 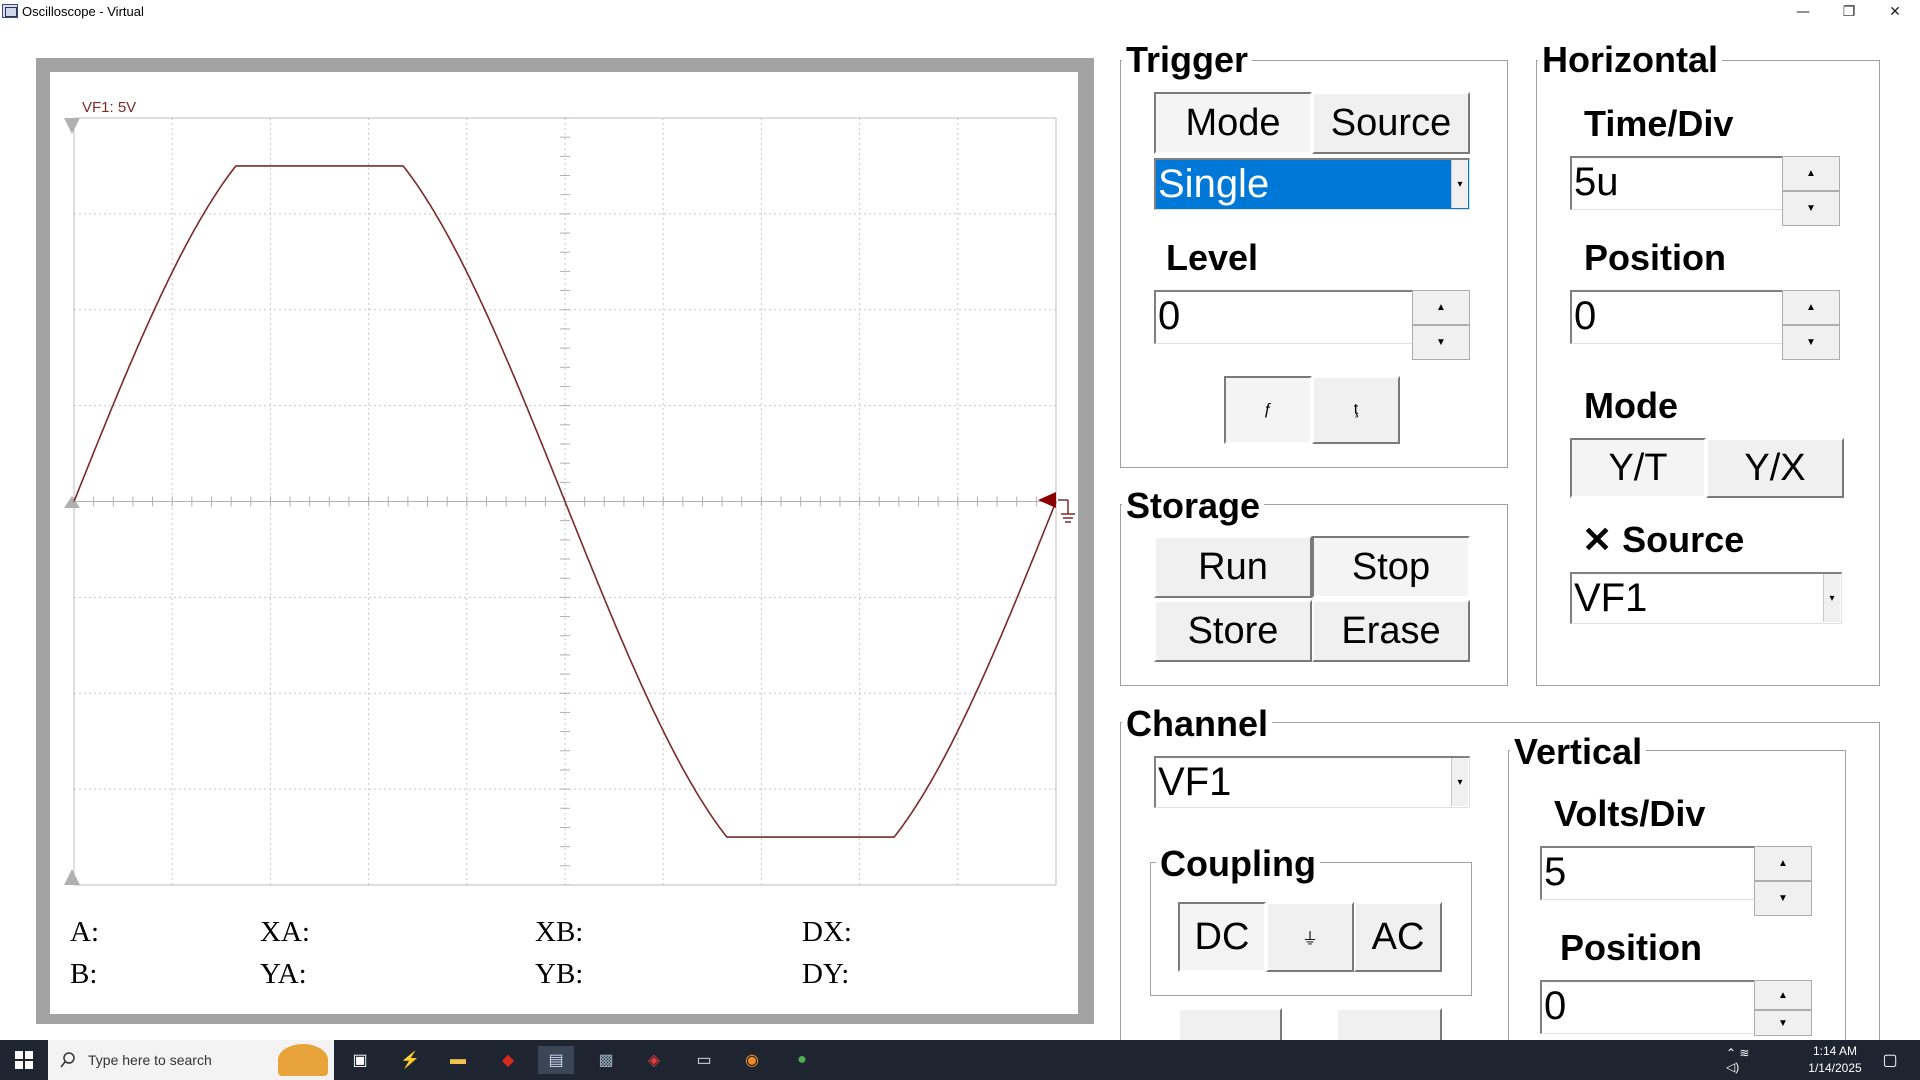 I want to click on trigger-level-stepper: ▲ ▼, so click(x=1441, y=325).